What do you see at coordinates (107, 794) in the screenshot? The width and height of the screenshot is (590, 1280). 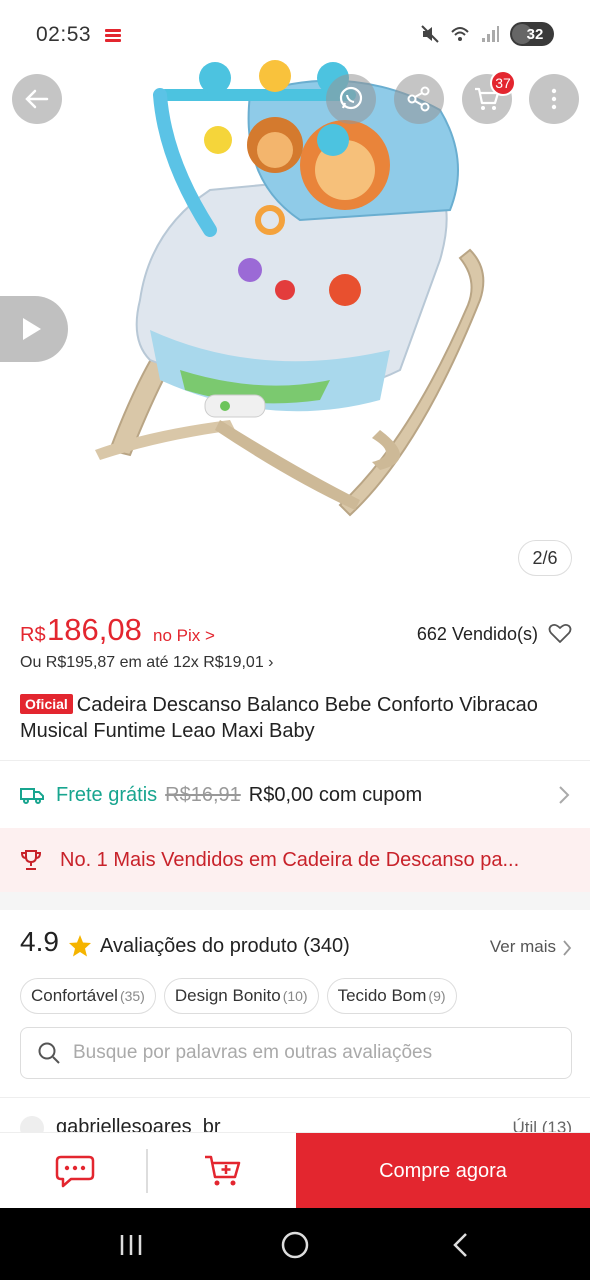 I see `free-shipping-label: Frete grátis` at bounding box center [107, 794].